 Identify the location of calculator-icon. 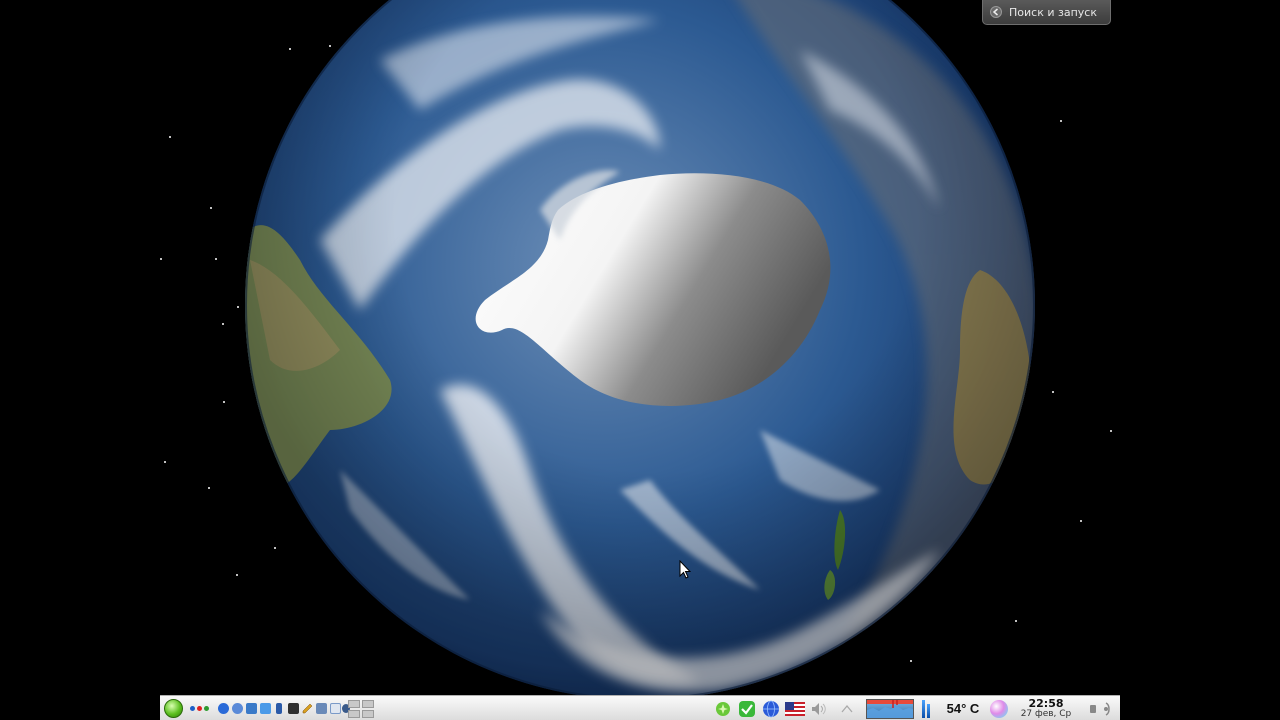
(321, 708).